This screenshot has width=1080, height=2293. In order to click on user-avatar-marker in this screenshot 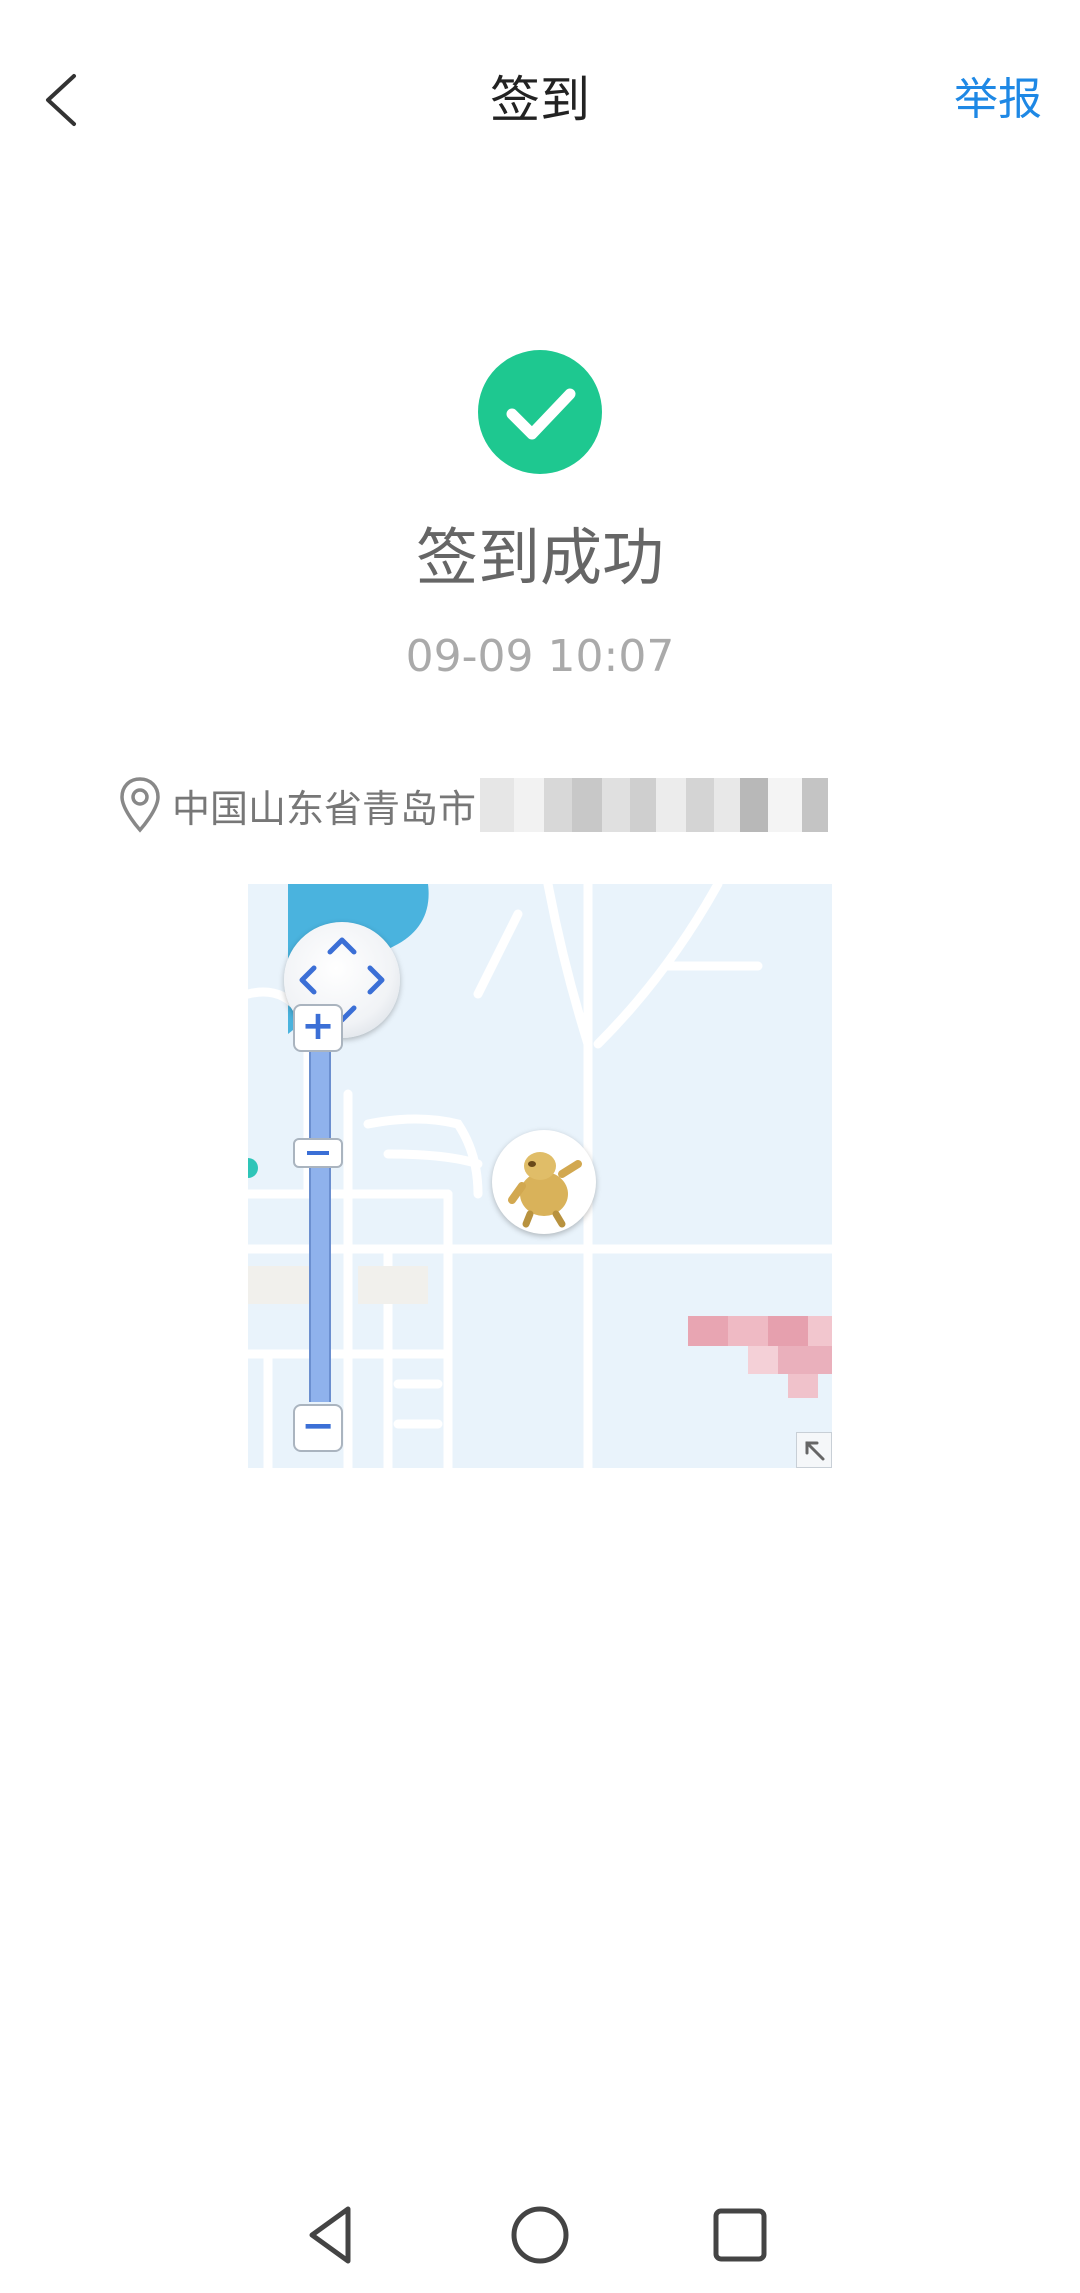, I will do `click(544, 1182)`.